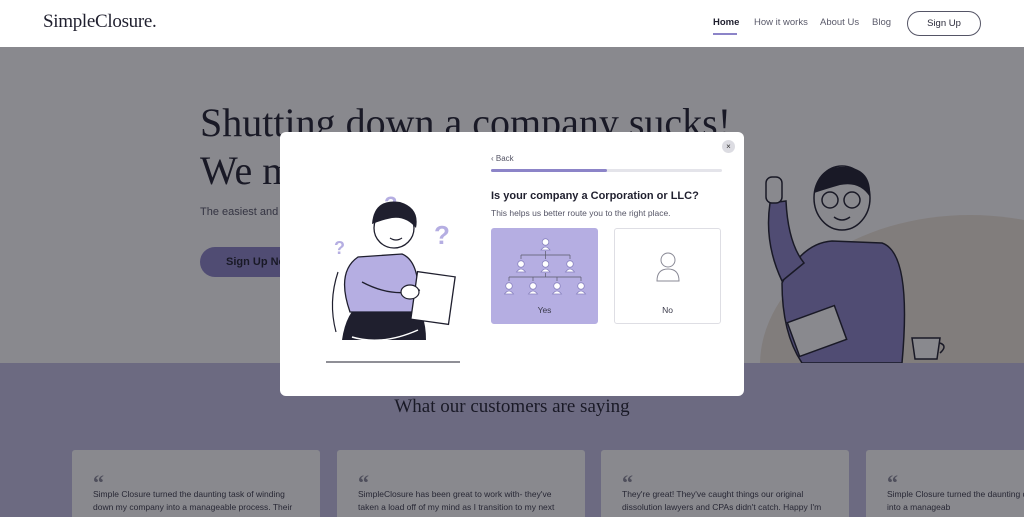 Image resolution: width=1024 pixels, height=517 pixels. What do you see at coordinates (544, 310) in the screenshot?
I see `option-yes-label: Yes` at bounding box center [544, 310].